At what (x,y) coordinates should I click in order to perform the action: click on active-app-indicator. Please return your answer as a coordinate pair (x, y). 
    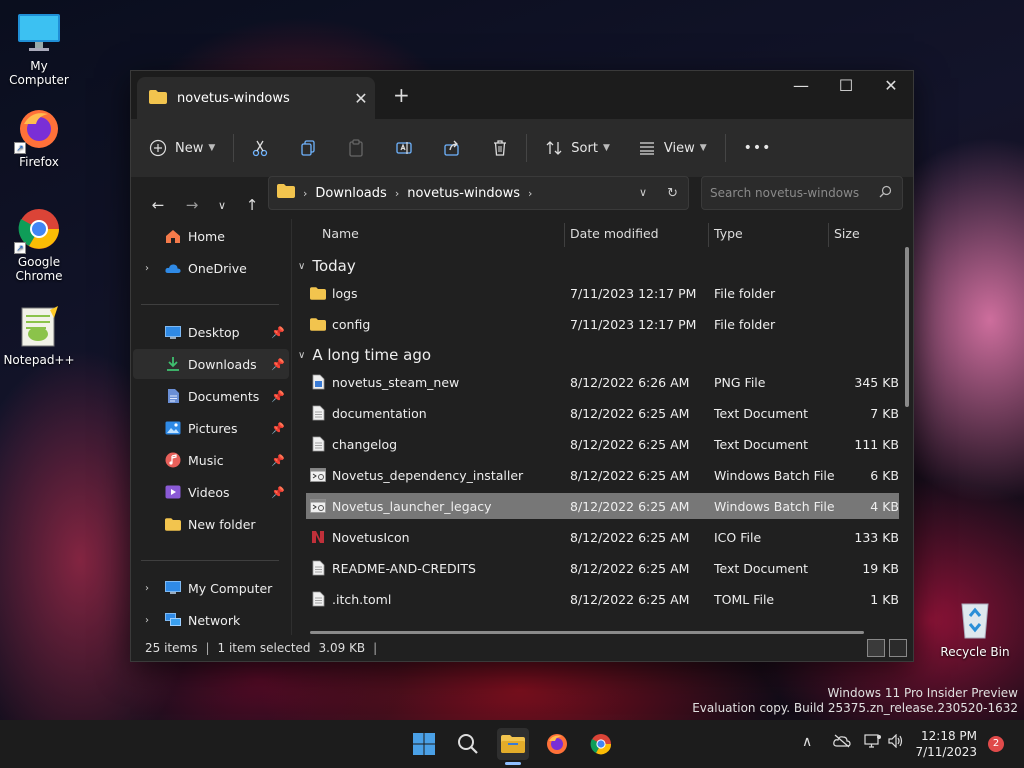
    Looking at the image, I should click on (513, 763).